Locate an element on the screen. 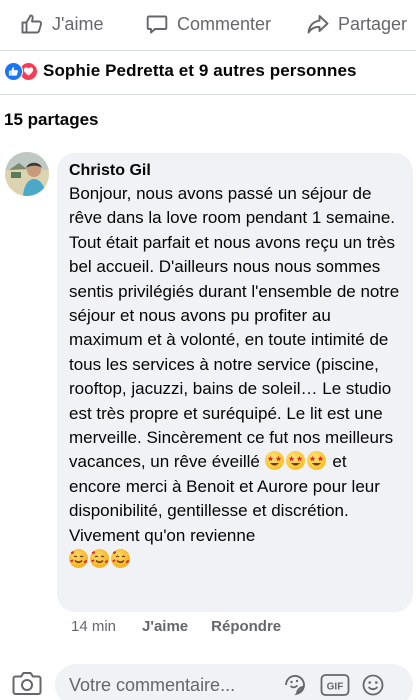 The image size is (416, 700). camera-button is located at coordinates (27, 685).